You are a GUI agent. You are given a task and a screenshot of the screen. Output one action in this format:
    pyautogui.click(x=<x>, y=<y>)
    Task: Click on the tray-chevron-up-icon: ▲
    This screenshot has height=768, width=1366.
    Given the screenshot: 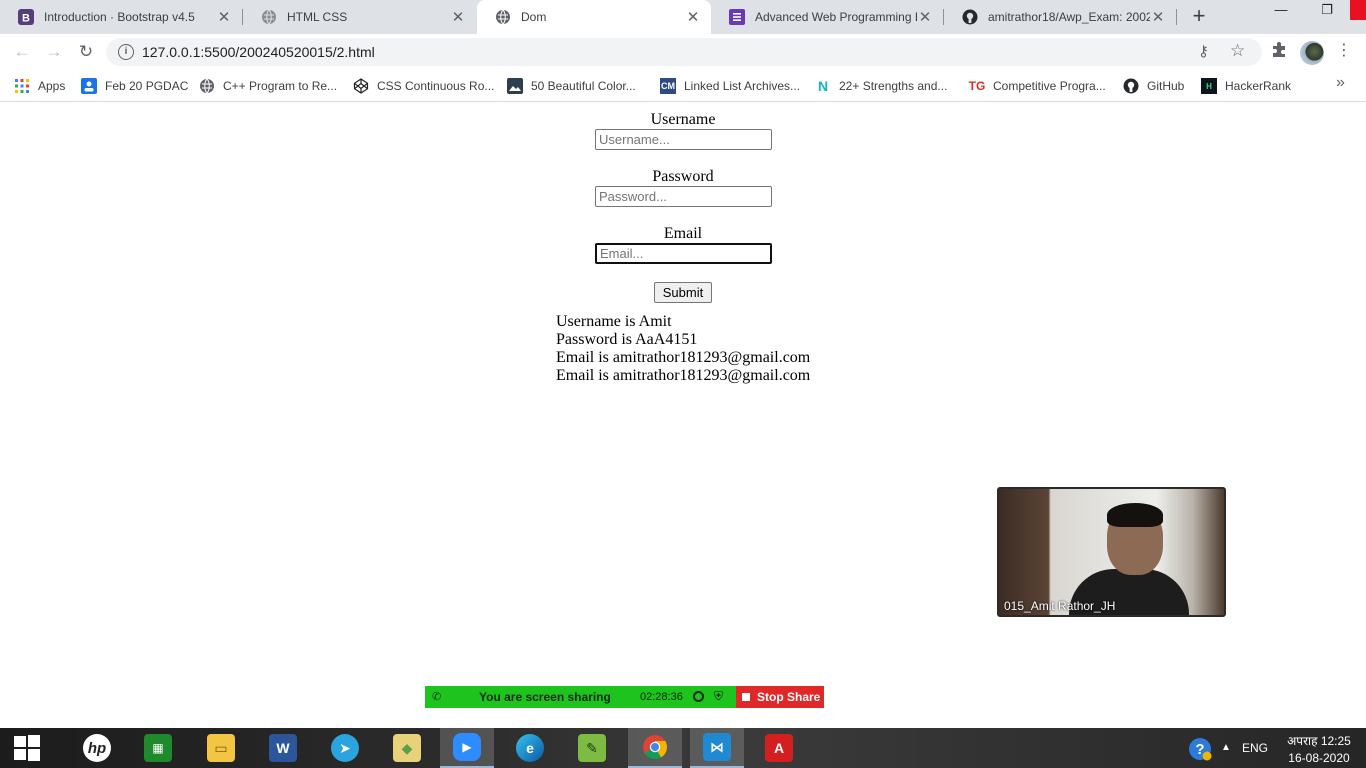 What is the action you would take?
    pyautogui.click(x=1226, y=755)
    